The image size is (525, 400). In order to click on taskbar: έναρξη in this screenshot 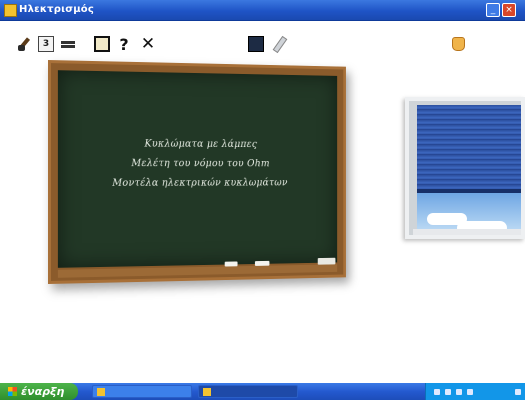, I will do `click(262, 391)`.